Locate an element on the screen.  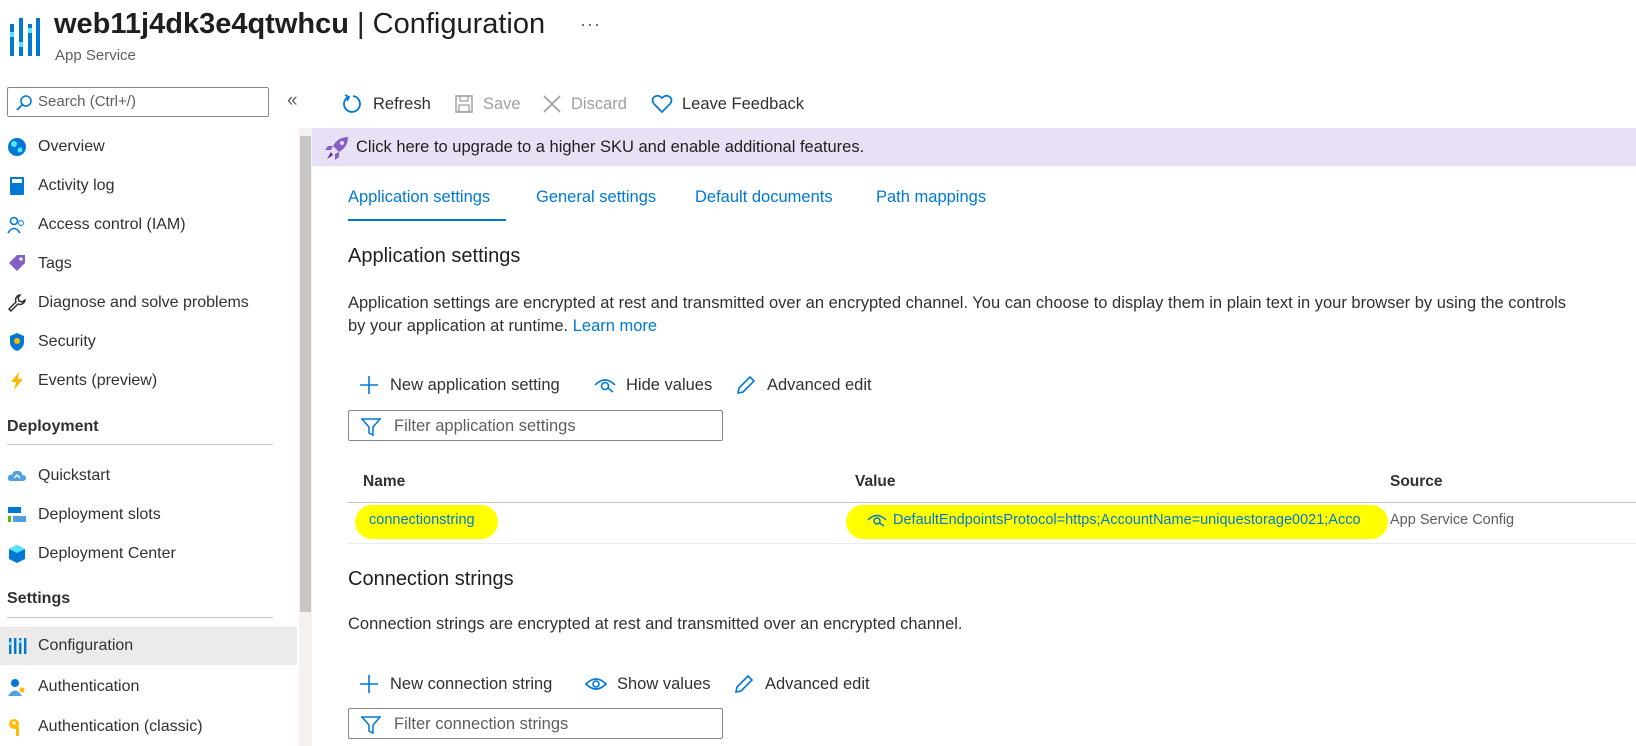
sidebar-scrollbar is located at coordinates (305, 437).